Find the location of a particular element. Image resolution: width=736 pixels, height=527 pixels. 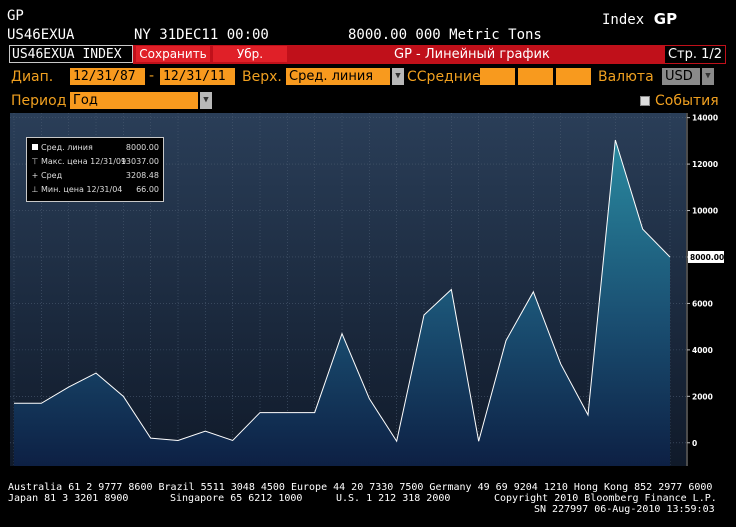

legend-name: Мин. цена 12/31/04 is located at coordinates (82, 189).